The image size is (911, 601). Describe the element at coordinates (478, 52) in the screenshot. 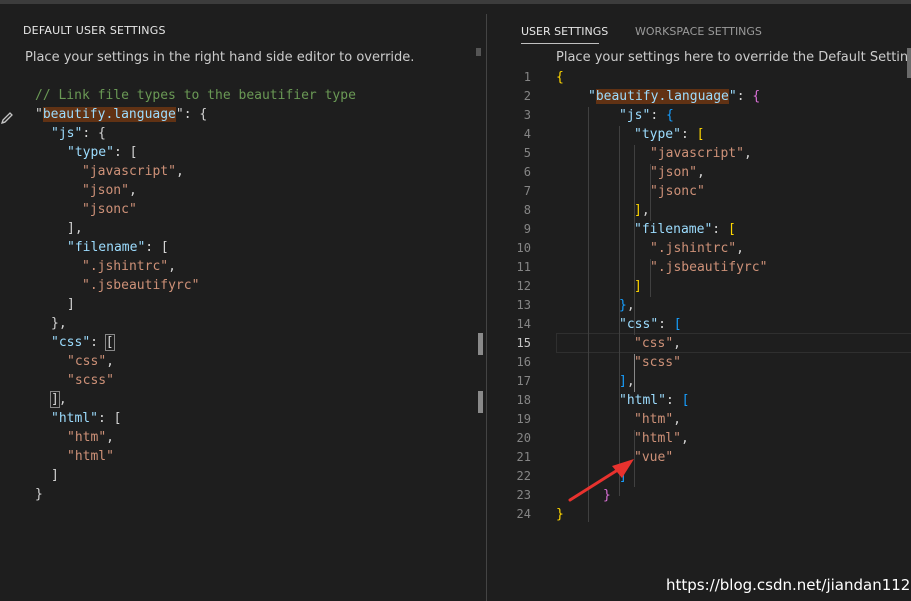

I see `scrollbar-marker-top` at that location.